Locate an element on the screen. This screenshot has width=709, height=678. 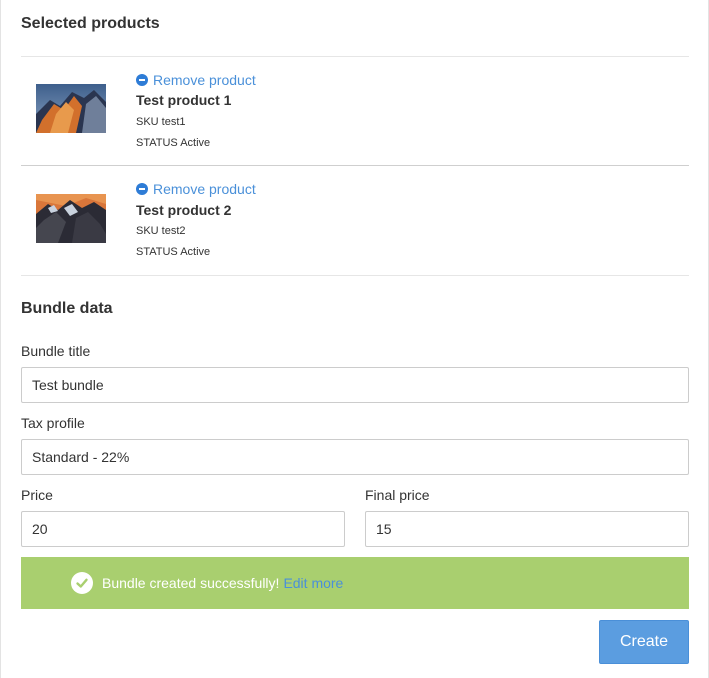
price-input is located at coordinates (183, 529).